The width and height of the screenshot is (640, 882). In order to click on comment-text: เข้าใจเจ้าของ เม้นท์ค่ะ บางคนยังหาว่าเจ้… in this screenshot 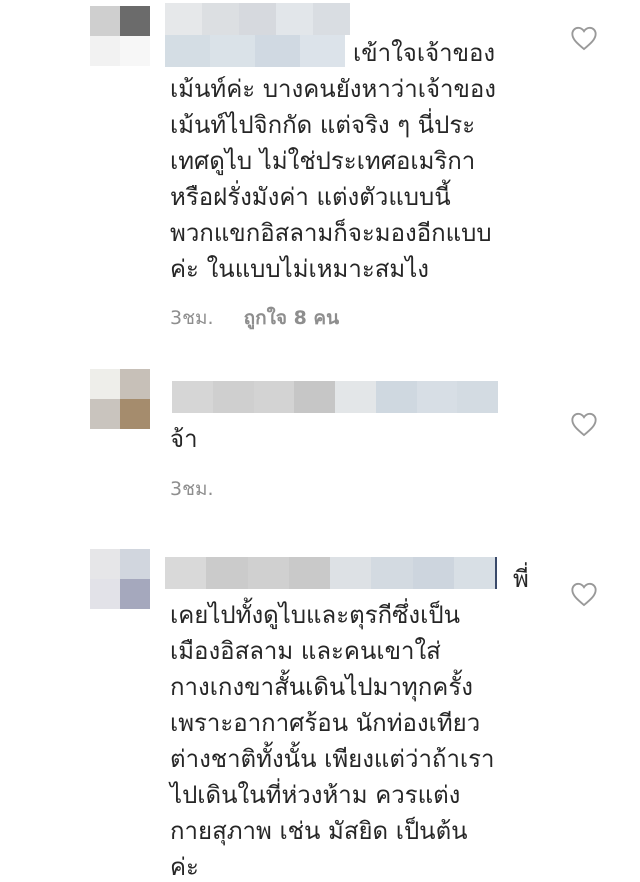, I will do `click(333, 161)`.